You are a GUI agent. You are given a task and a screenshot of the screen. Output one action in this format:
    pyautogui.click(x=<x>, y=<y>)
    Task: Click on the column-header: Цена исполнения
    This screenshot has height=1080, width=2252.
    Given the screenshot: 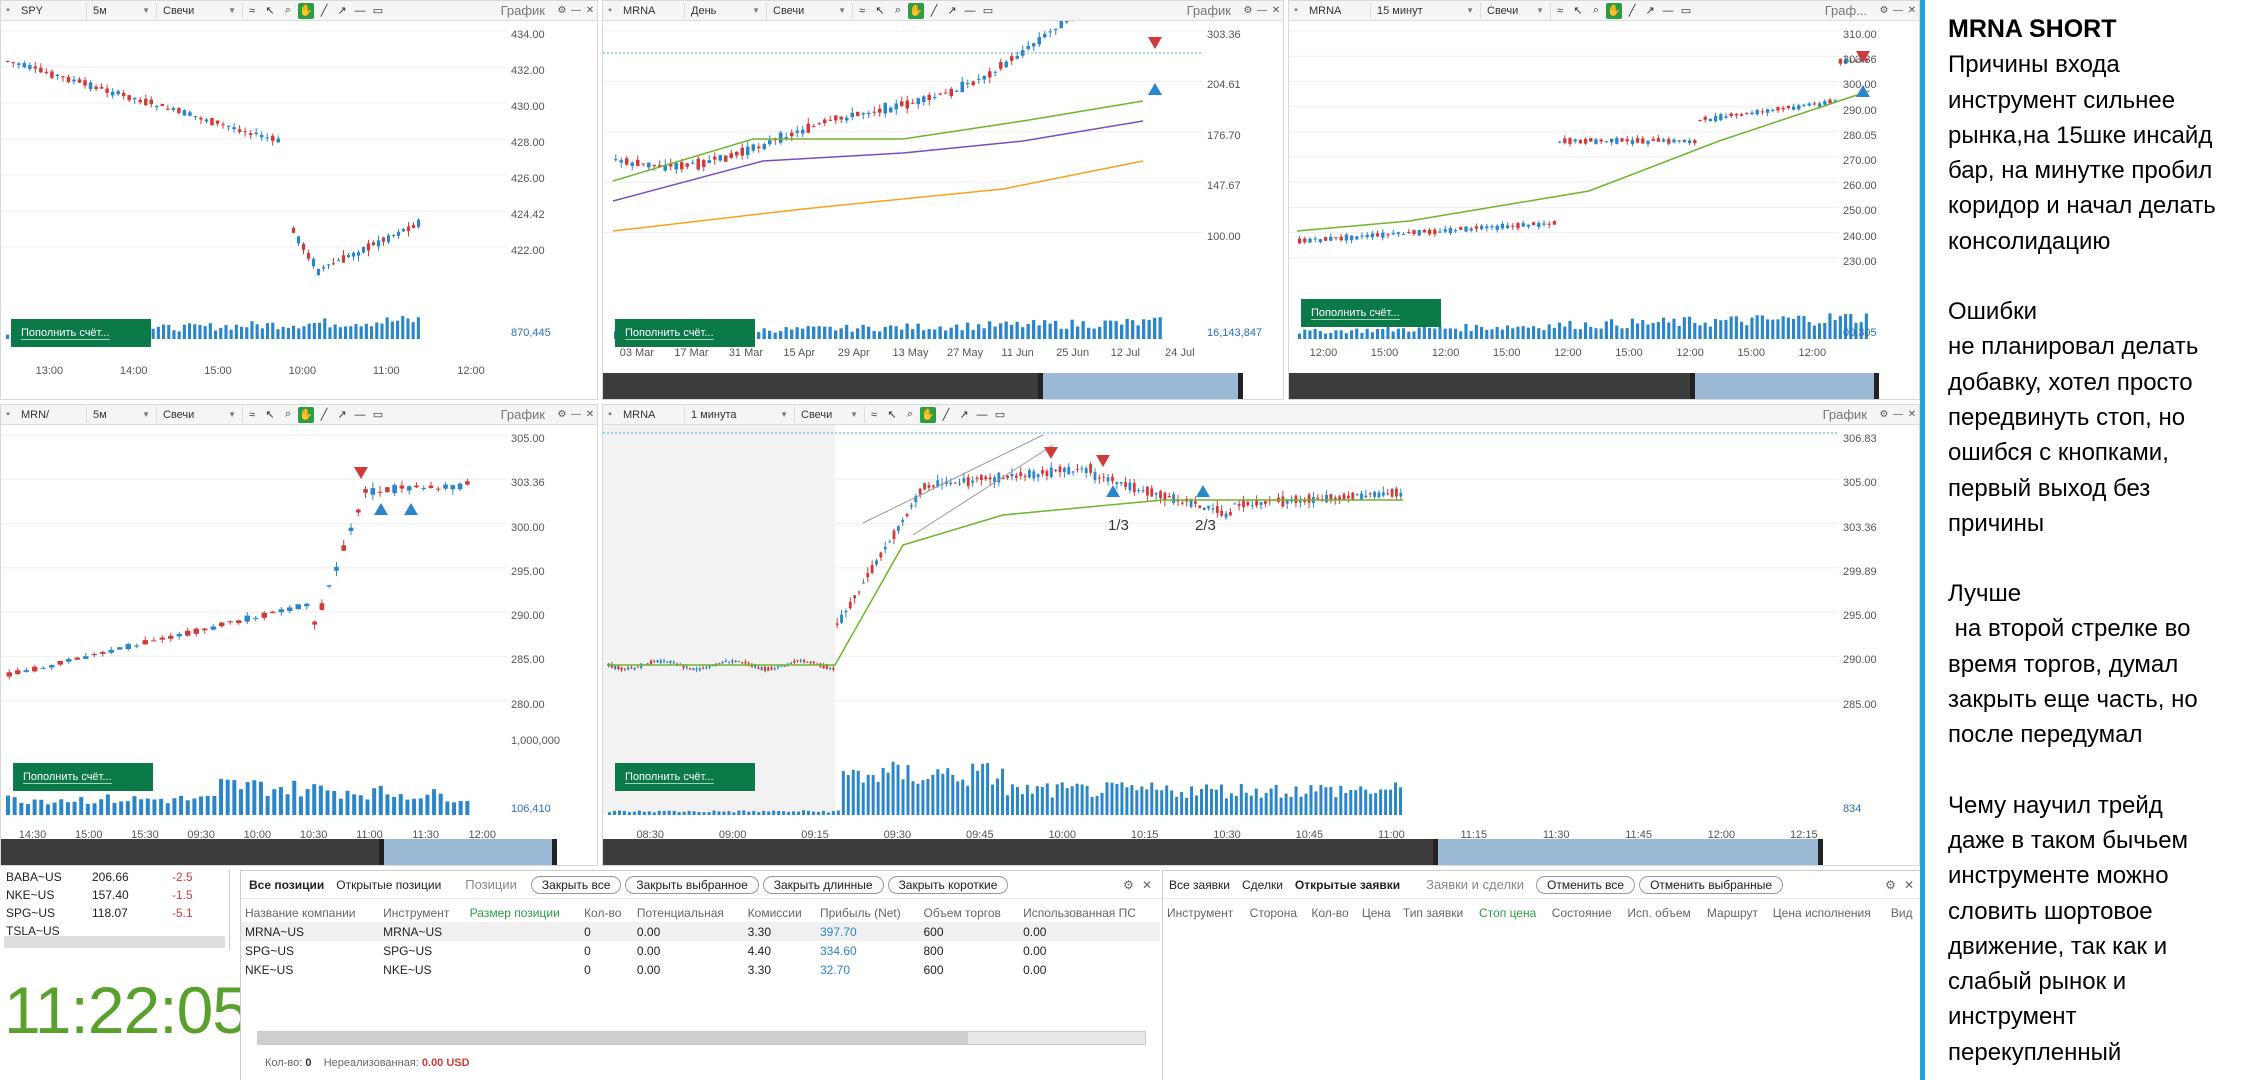 What is the action you would take?
    pyautogui.click(x=1828, y=912)
    